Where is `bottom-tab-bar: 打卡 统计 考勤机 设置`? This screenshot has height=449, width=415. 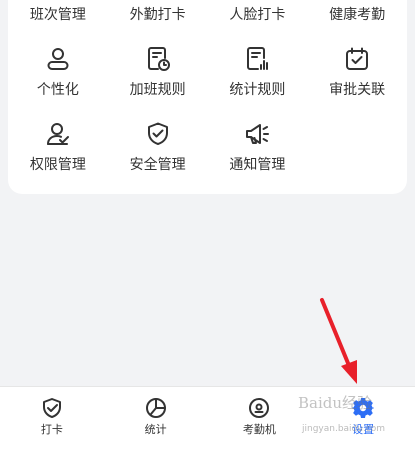 bottom-tab-bar: 打卡 统计 考勤机 设置 is located at coordinates (207, 417).